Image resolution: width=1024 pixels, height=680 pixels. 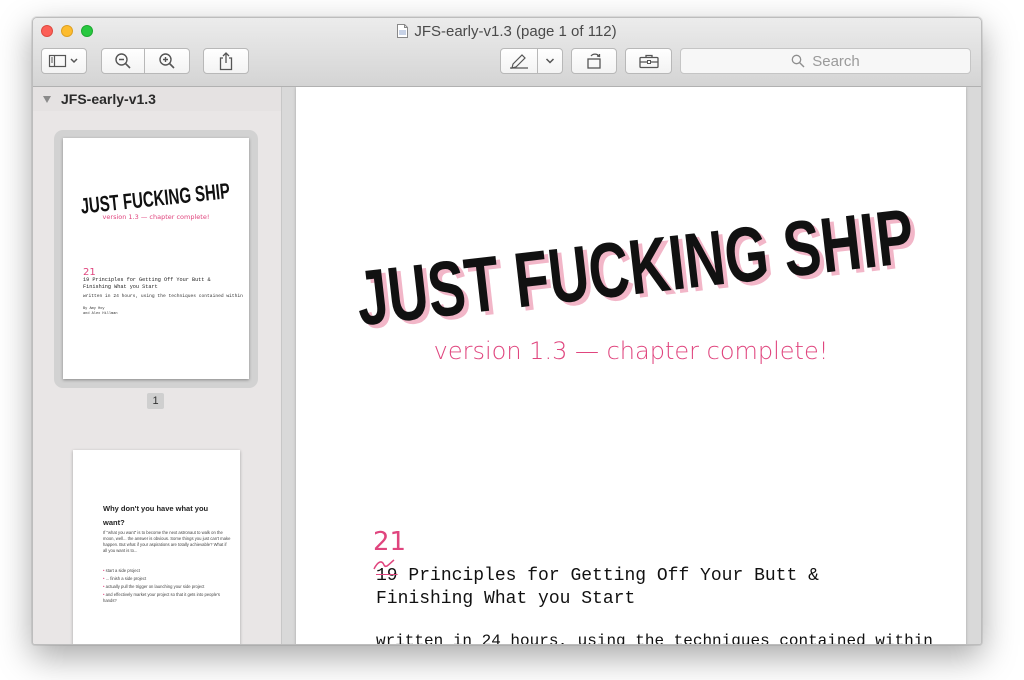 I want to click on window-title-container: JFS-early-v1.3 (page 1 of 112), so click(x=507, y=31).